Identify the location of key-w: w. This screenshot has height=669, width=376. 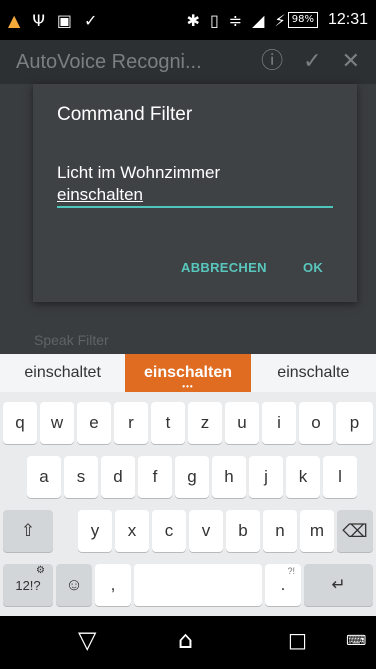
(57, 423).